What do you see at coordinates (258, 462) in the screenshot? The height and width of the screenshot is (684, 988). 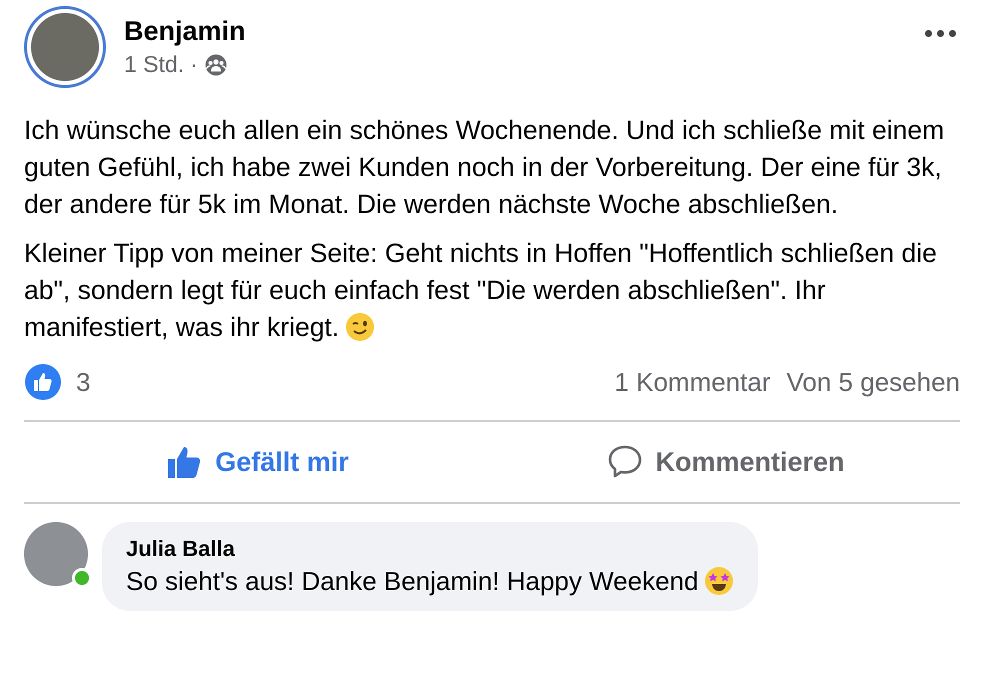 I see `like-button: Gefällt mir` at bounding box center [258, 462].